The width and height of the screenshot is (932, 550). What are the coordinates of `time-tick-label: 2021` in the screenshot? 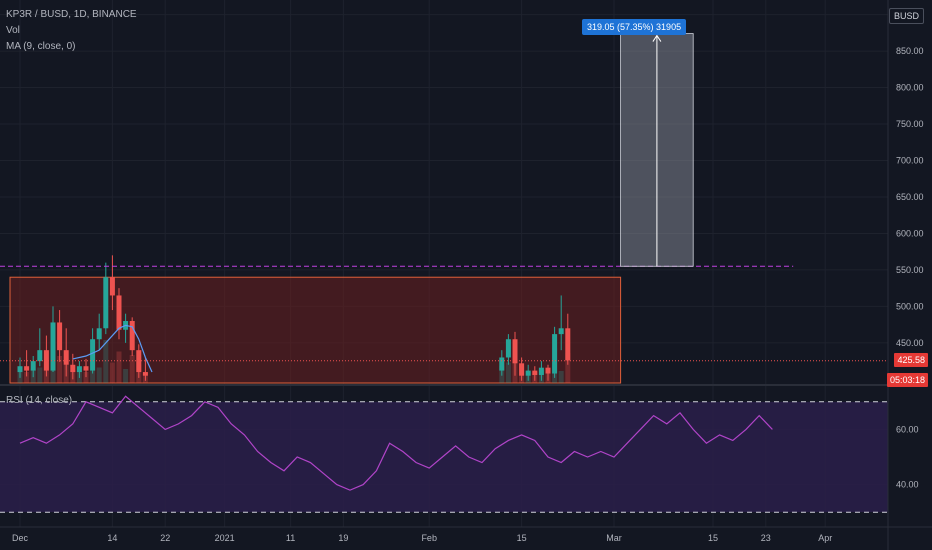 It's located at (225, 538).